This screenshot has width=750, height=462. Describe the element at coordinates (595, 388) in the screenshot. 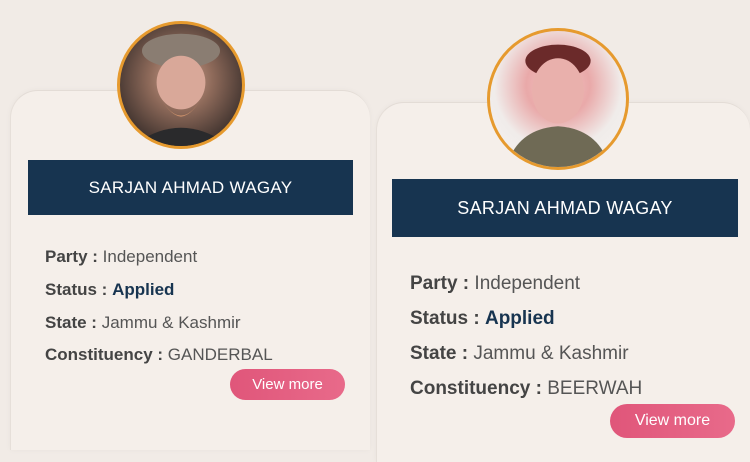

I see `constituency-value: BEERWAH` at that location.